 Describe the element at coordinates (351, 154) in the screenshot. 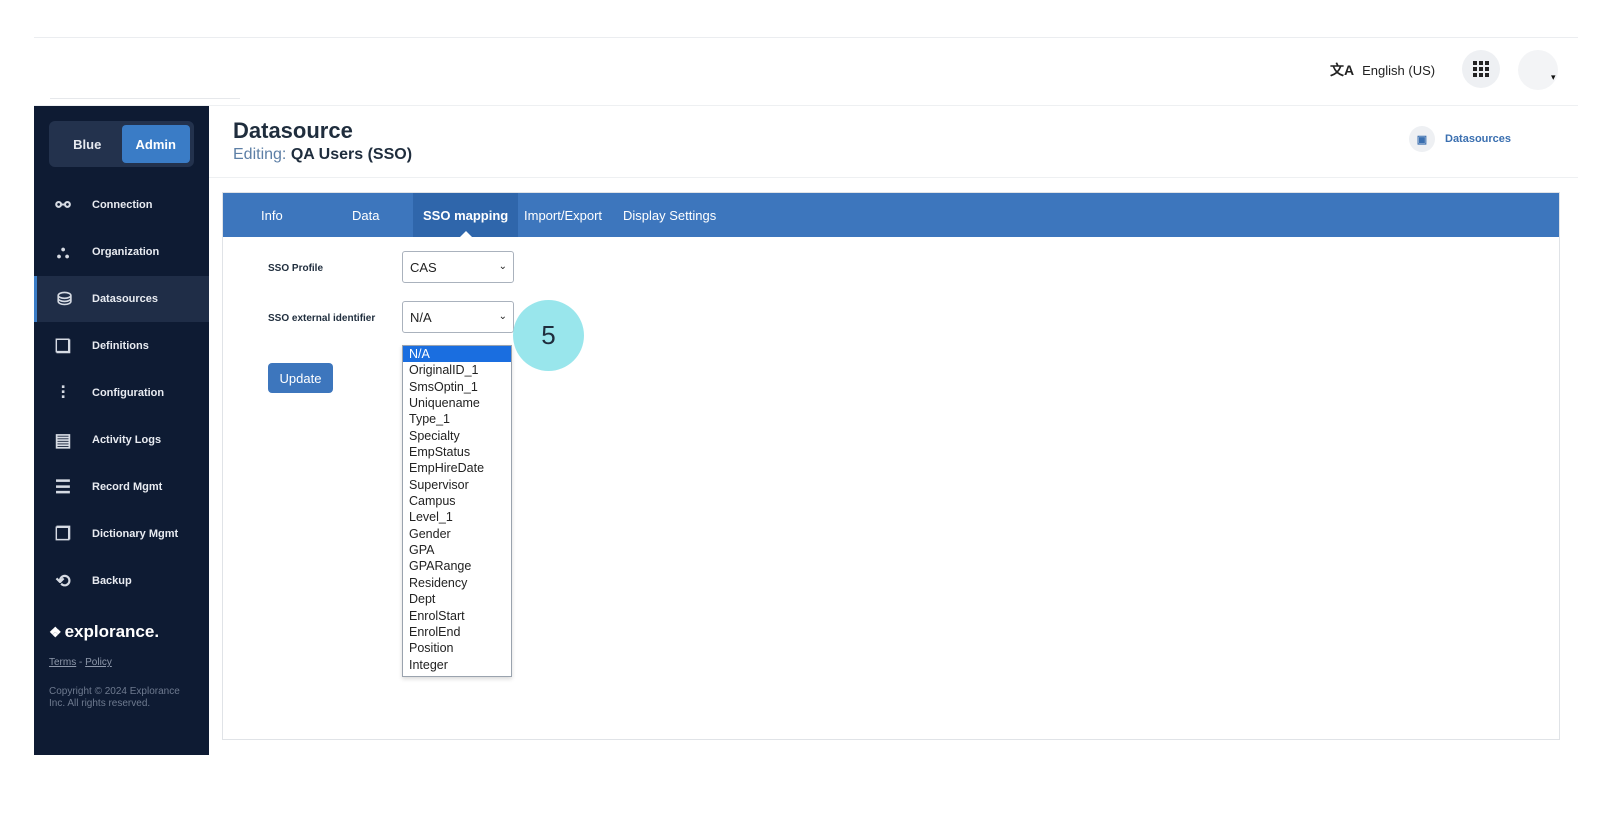

I see `editing-value: QA Users (SSO)` at that location.